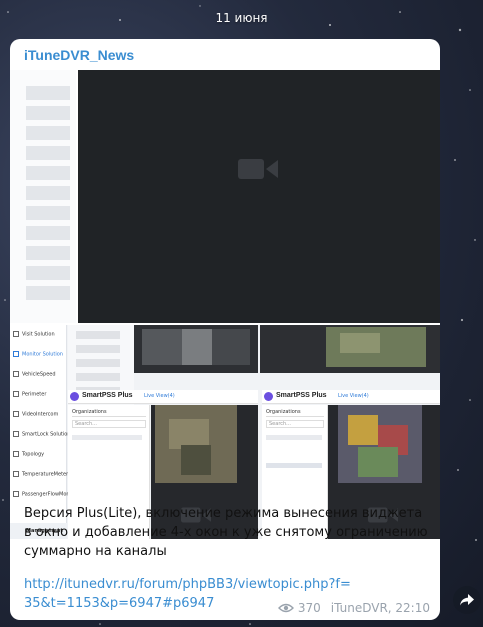 Image resolution: width=483 pixels, height=627 pixels. I want to click on message-meta: 370 iTuneDVR, 22:10, so click(353, 608).